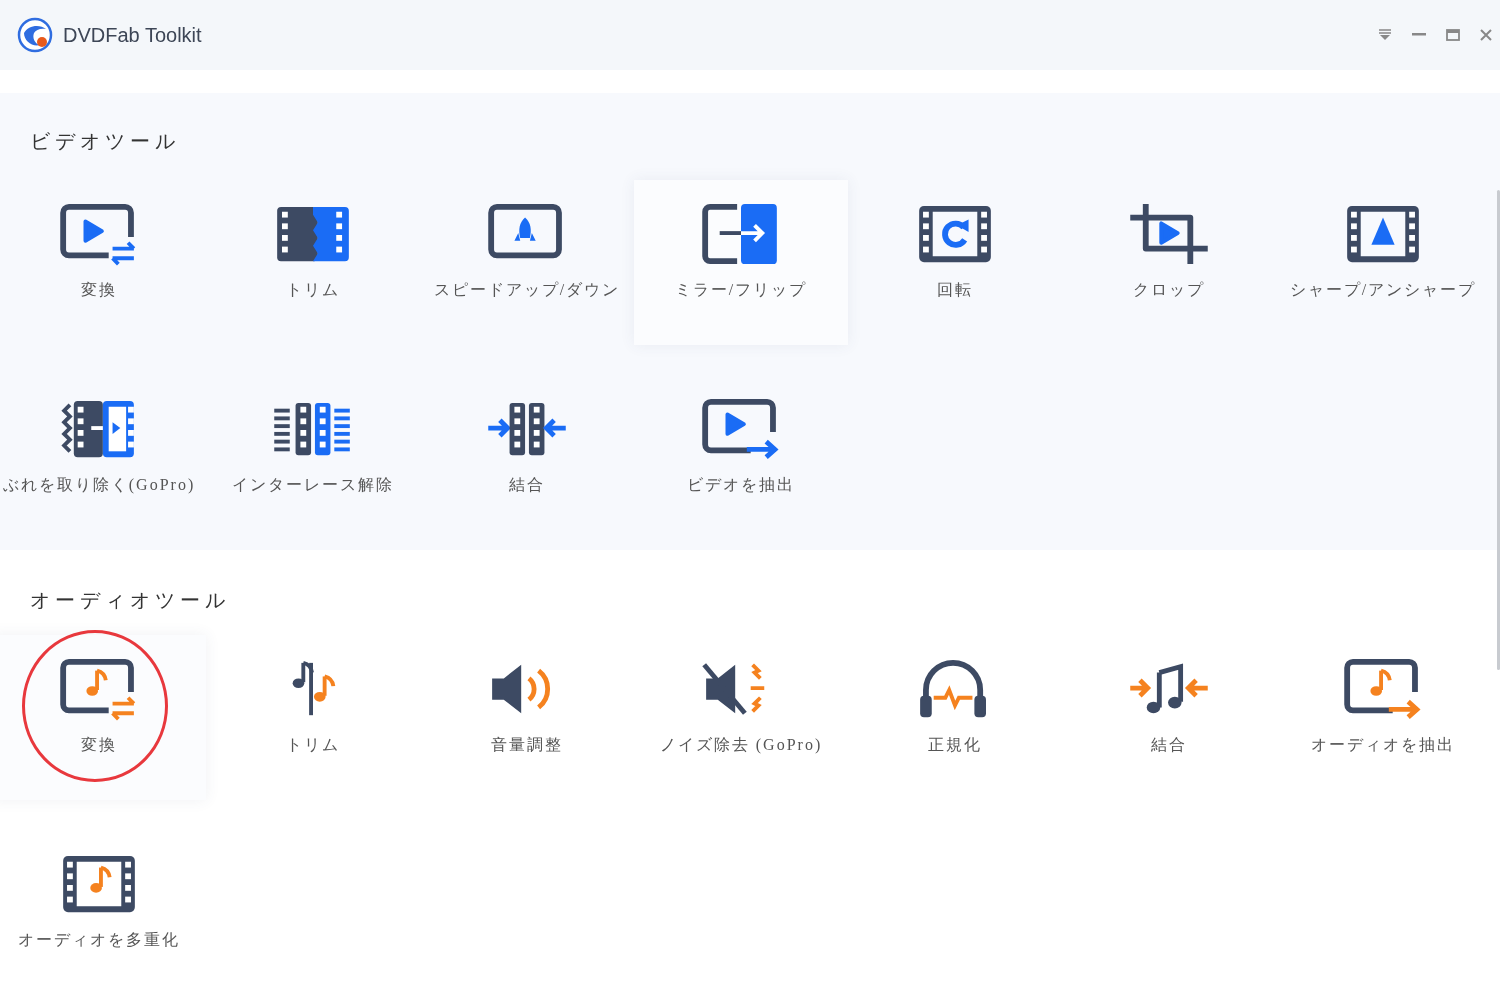 The width and height of the screenshot is (1500, 981). Describe the element at coordinates (1383, 262) in the screenshot. I see `tool-button: シャープ/アンシャープ` at that location.